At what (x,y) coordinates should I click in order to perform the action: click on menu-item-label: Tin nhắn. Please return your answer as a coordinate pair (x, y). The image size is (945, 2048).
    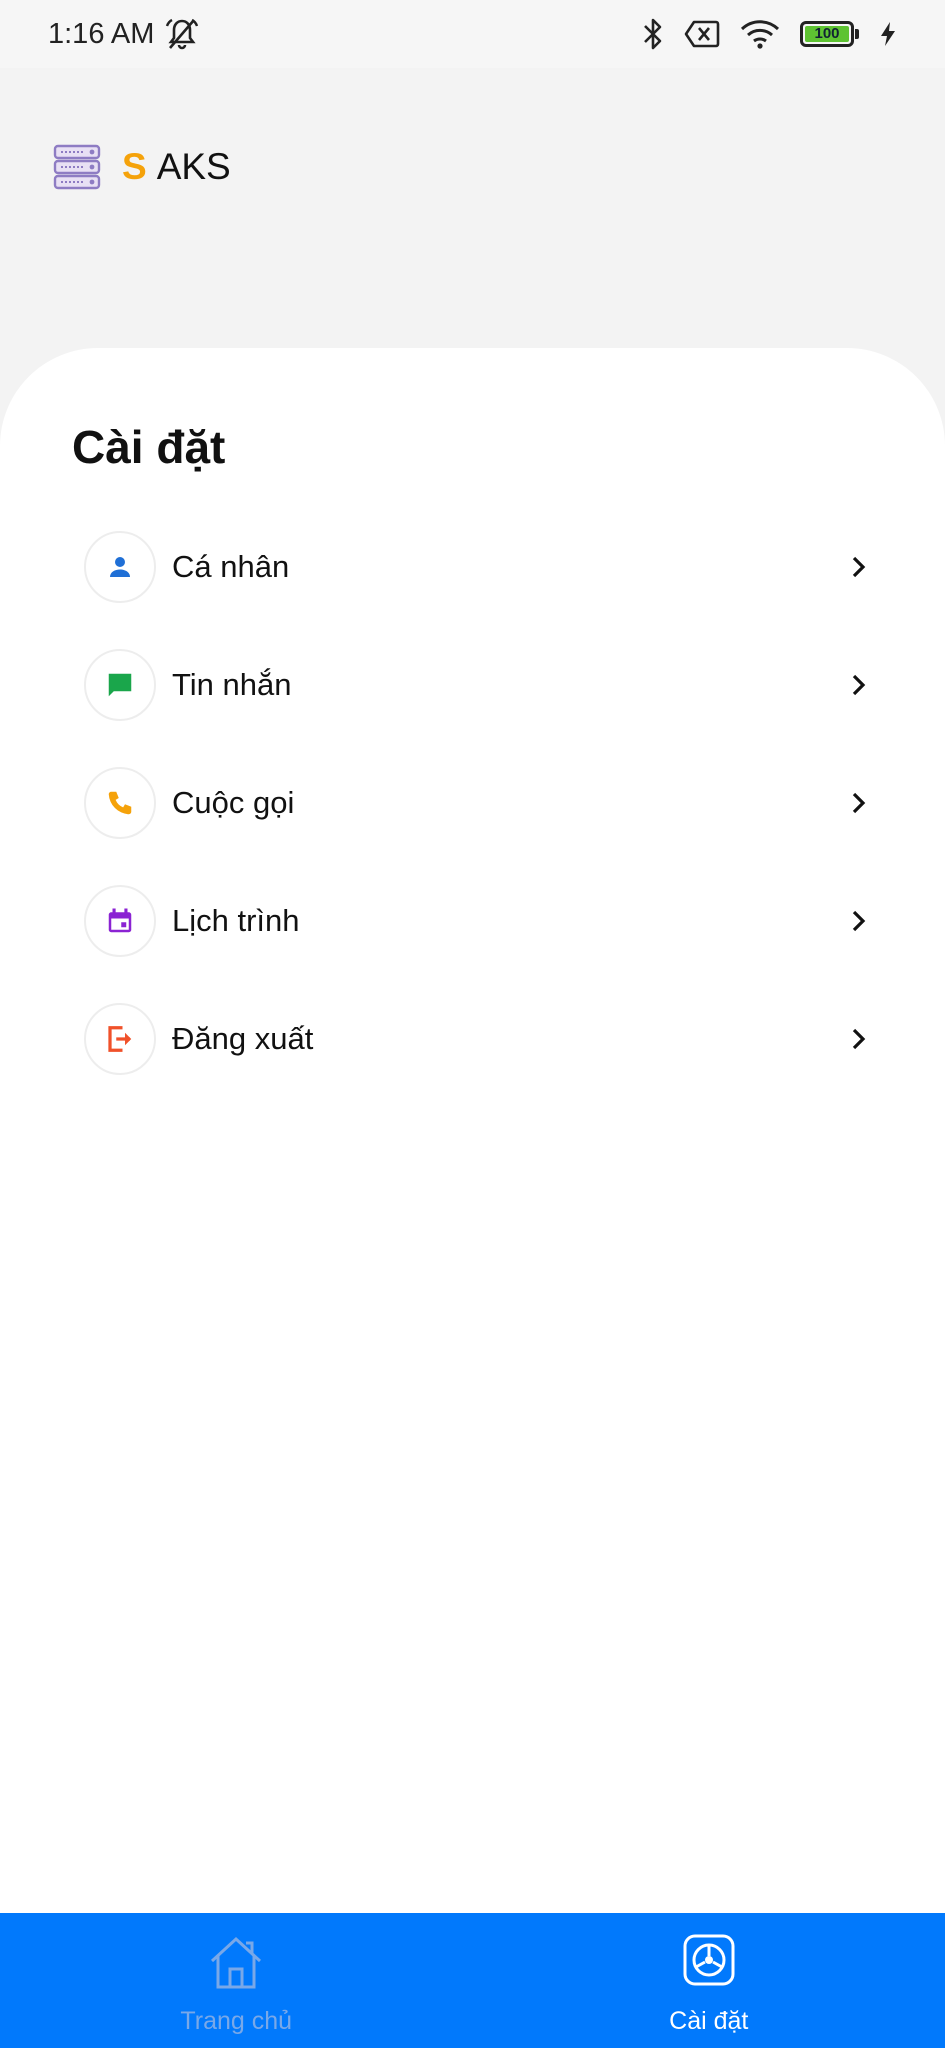
    Looking at the image, I should click on (232, 684).